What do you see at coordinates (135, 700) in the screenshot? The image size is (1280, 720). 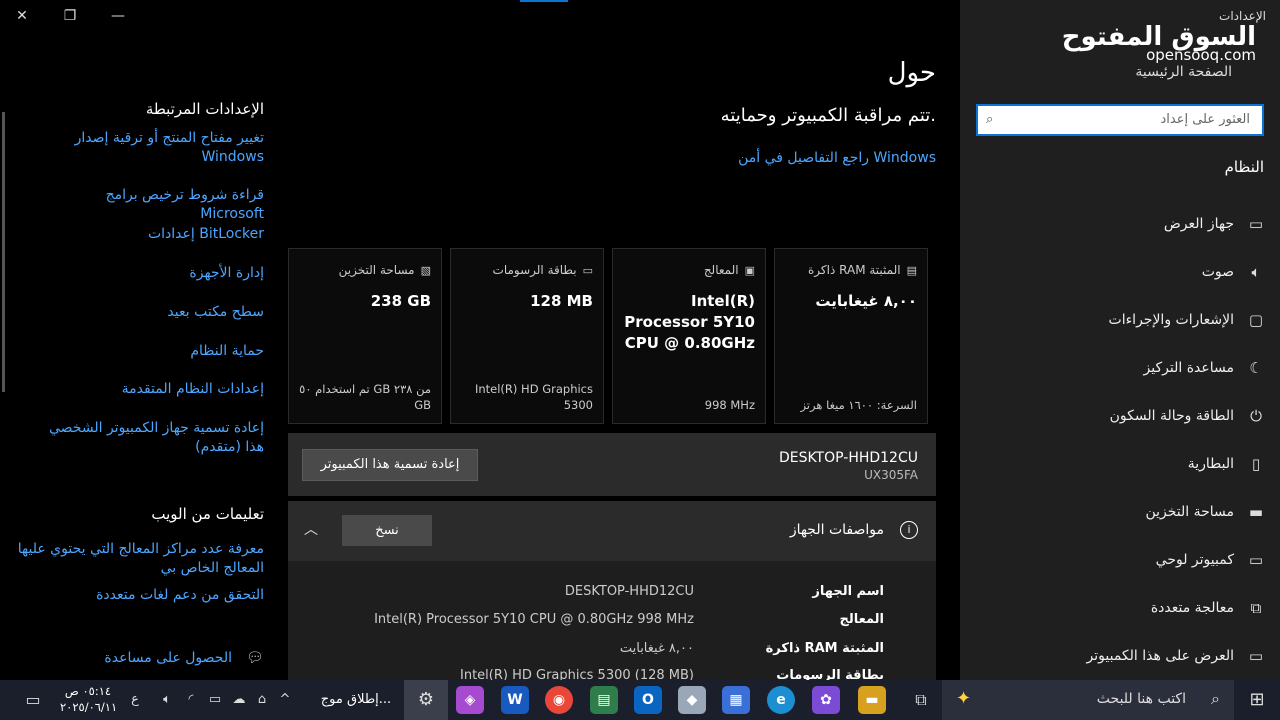 I see `language-indicator: ع` at bounding box center [135, 700].